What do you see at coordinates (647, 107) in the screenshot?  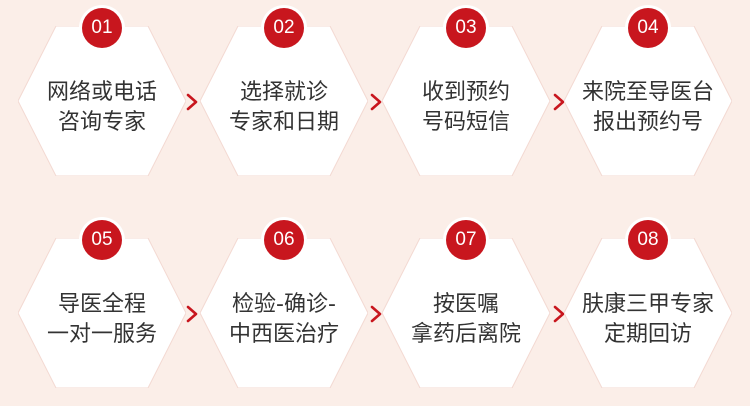 I see `step-label: 来院至导医台 报出预约号` at bounding box center [647, 107].